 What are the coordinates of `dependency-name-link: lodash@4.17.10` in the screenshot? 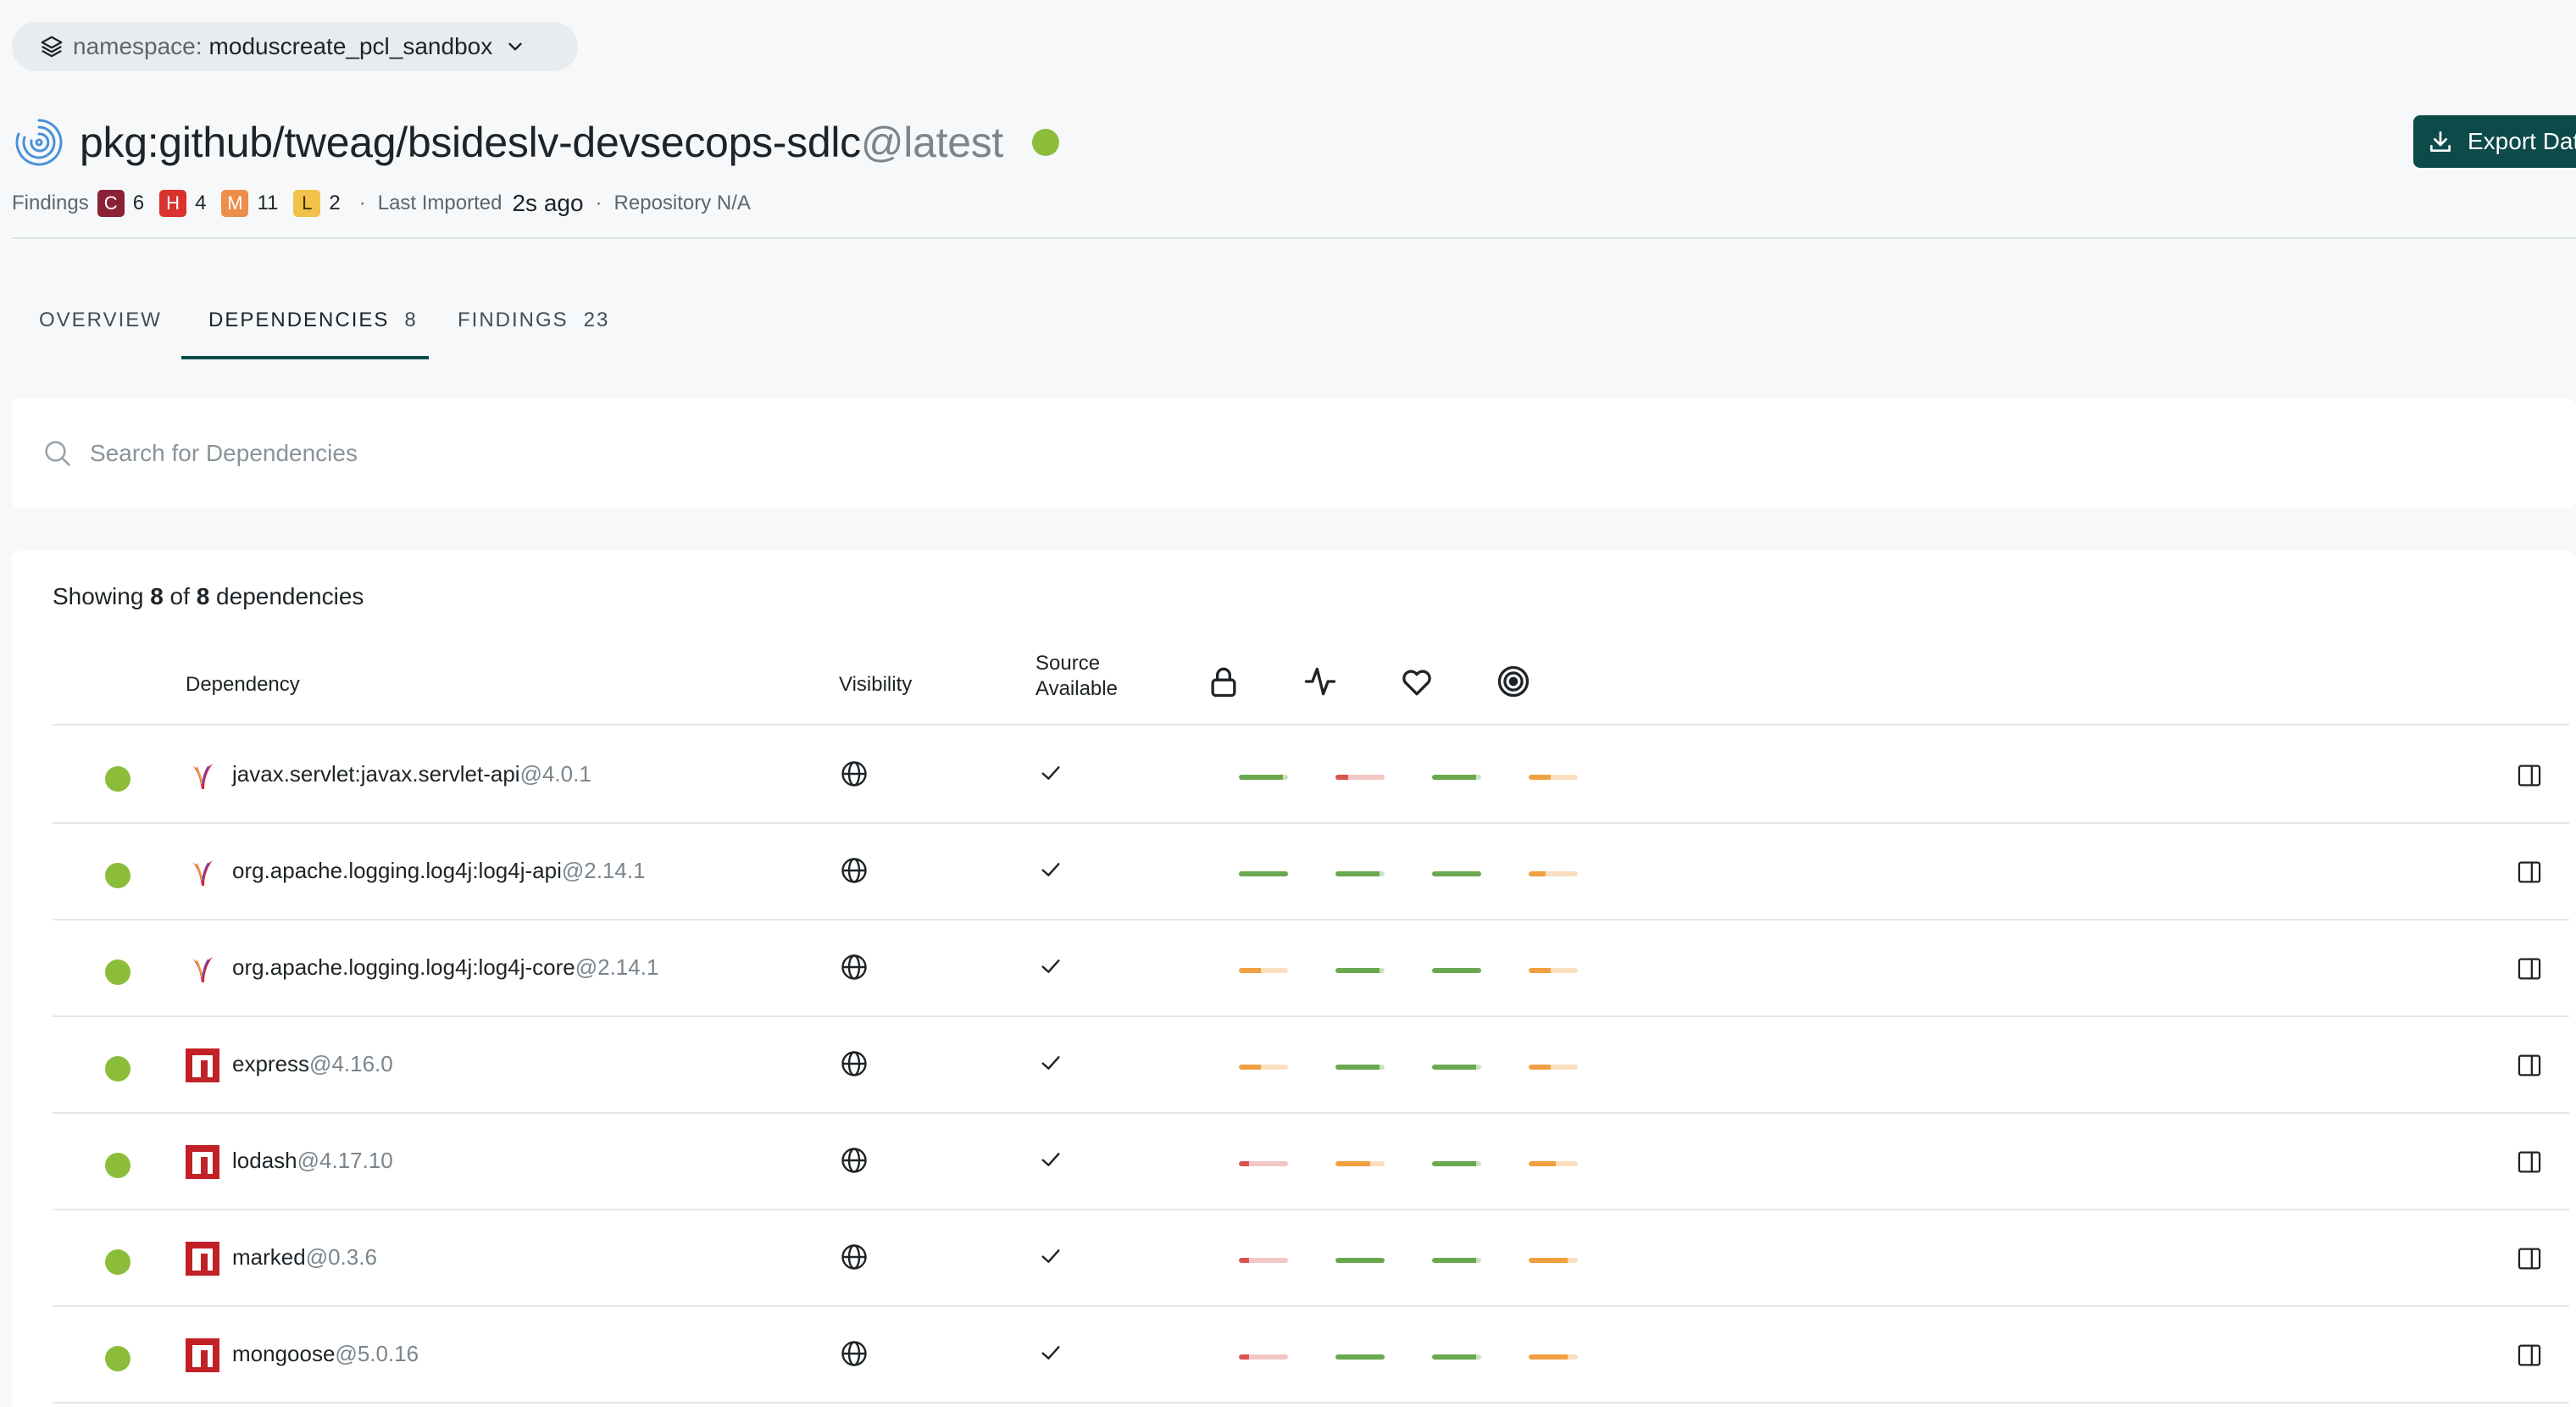 It's located at (312, 1161).